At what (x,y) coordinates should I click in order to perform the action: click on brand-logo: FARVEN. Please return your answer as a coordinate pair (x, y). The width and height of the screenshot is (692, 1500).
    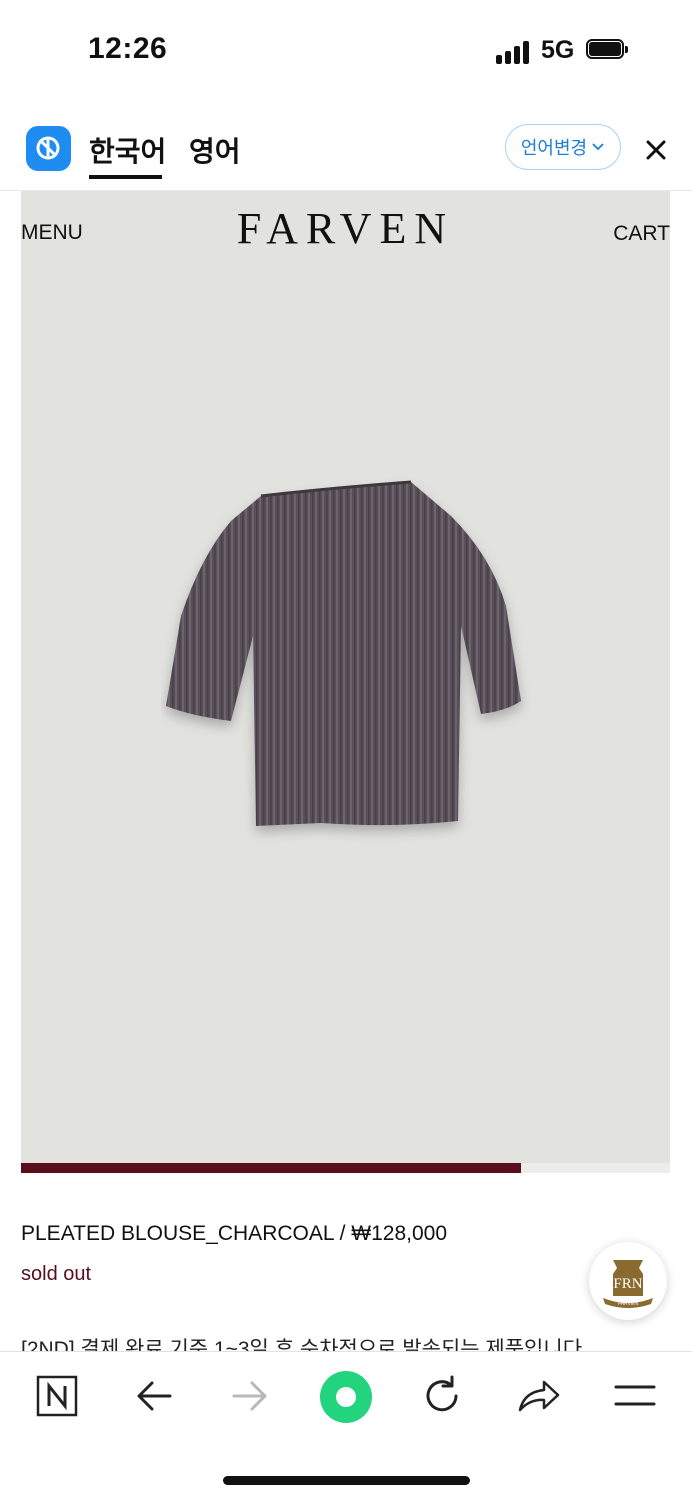
    Looking at the image, I should click on (345, 228).